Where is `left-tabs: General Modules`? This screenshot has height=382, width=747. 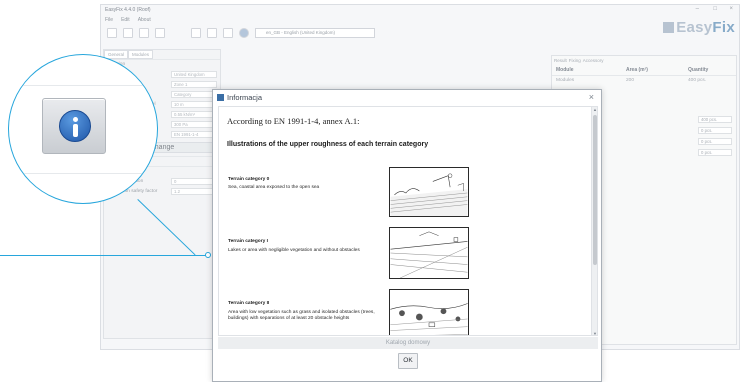 left-tabs: General Modules is located at coordinates (162, 54).